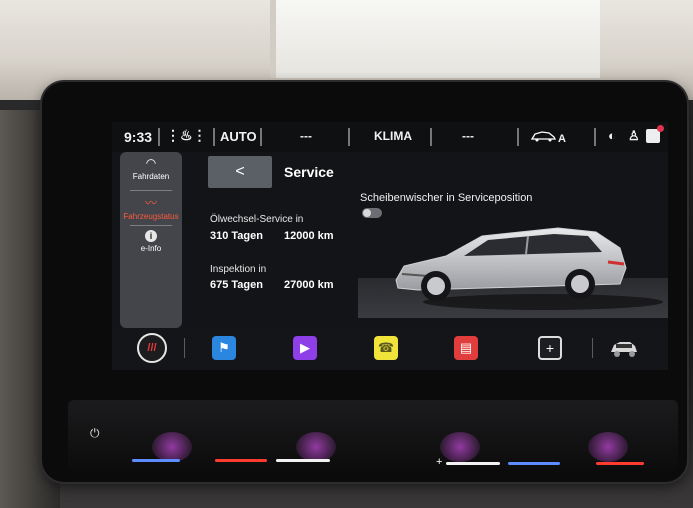 The height and width of the screenshot is (508, 693). I want to click on power-icon: ⏻, so click(95, 433).